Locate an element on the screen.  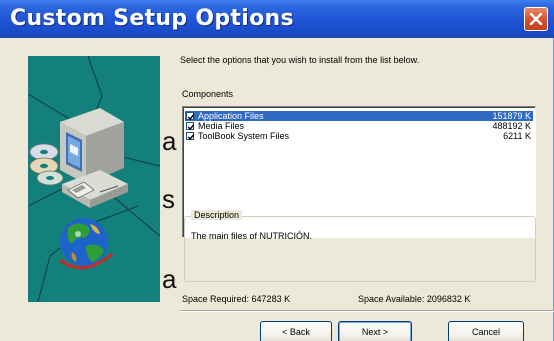
description-label: Description is located at coordinates (217, 215).